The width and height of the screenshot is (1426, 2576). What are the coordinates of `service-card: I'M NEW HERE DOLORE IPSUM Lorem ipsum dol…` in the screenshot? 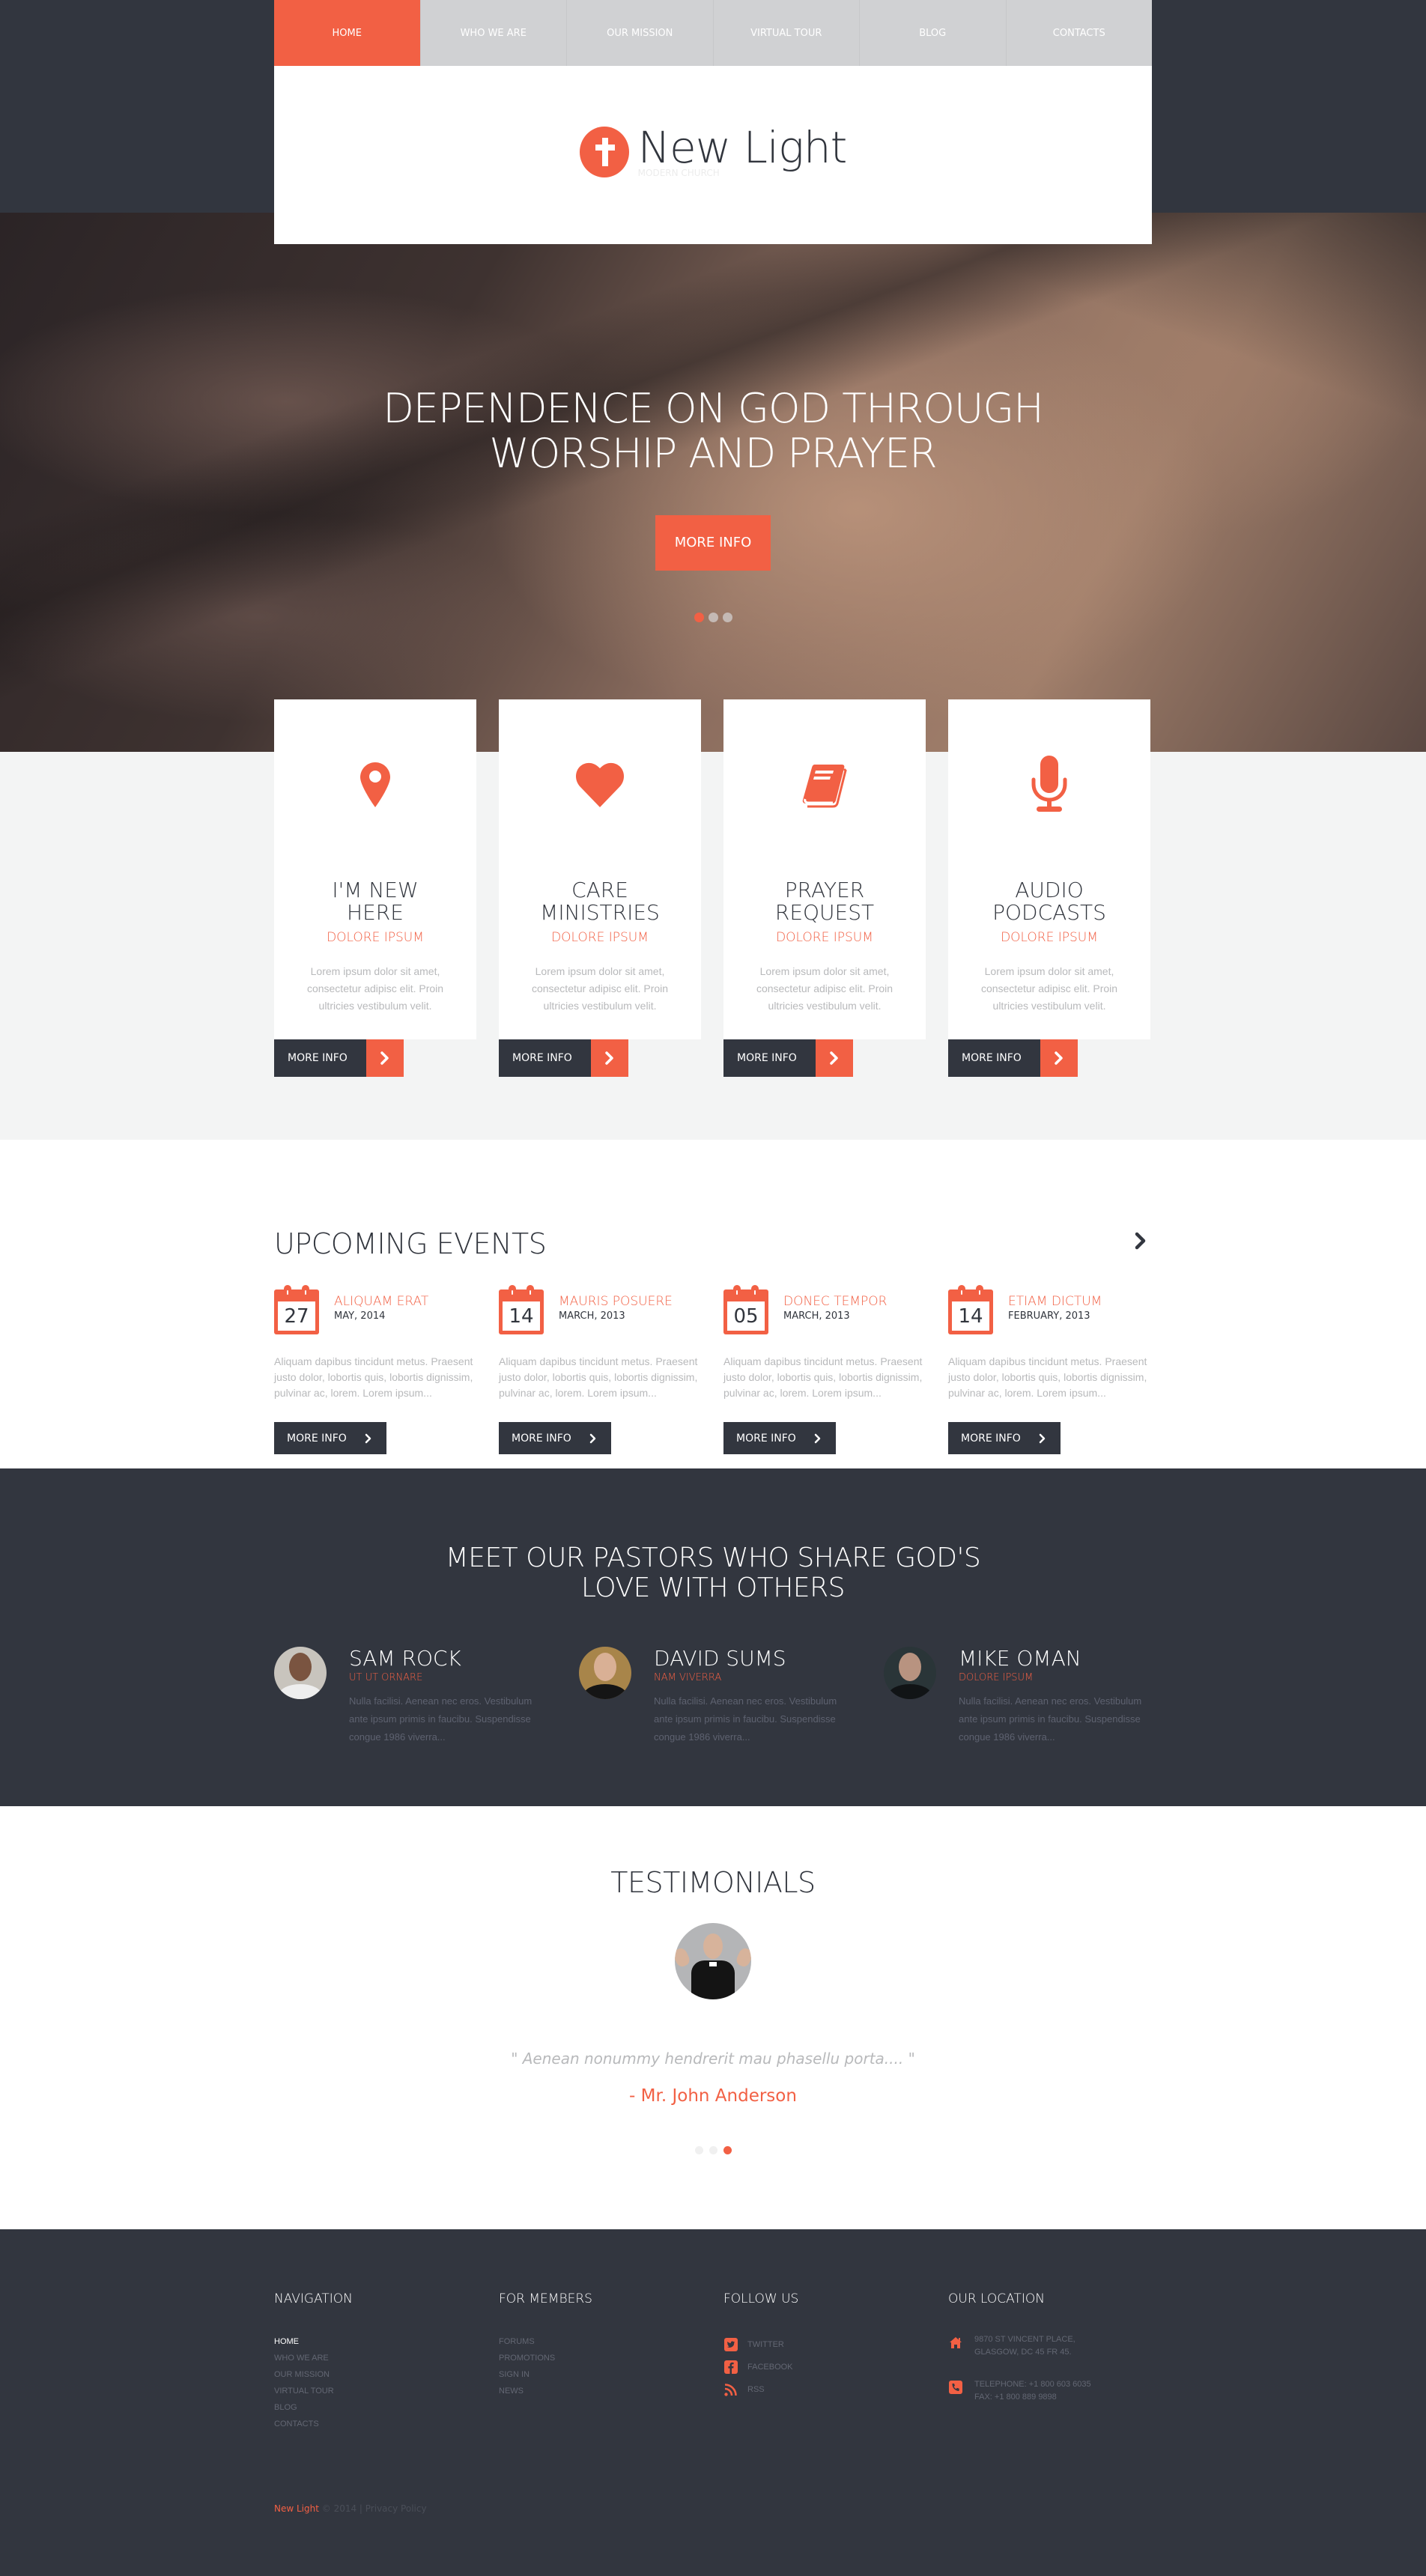 It's located at (375, 888).